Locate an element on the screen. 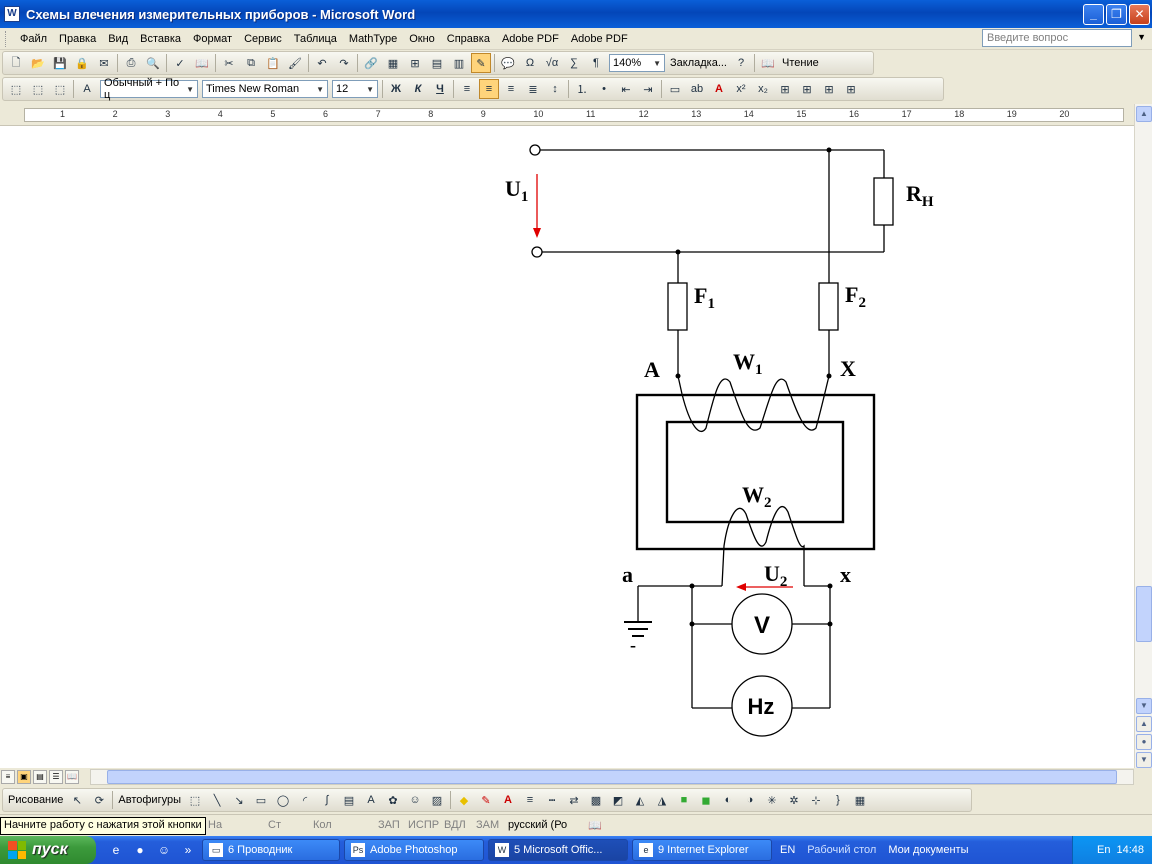 The width and height of the screenshot is (1152, 864). hscroll-thumb is located at coordinates (612, 777).